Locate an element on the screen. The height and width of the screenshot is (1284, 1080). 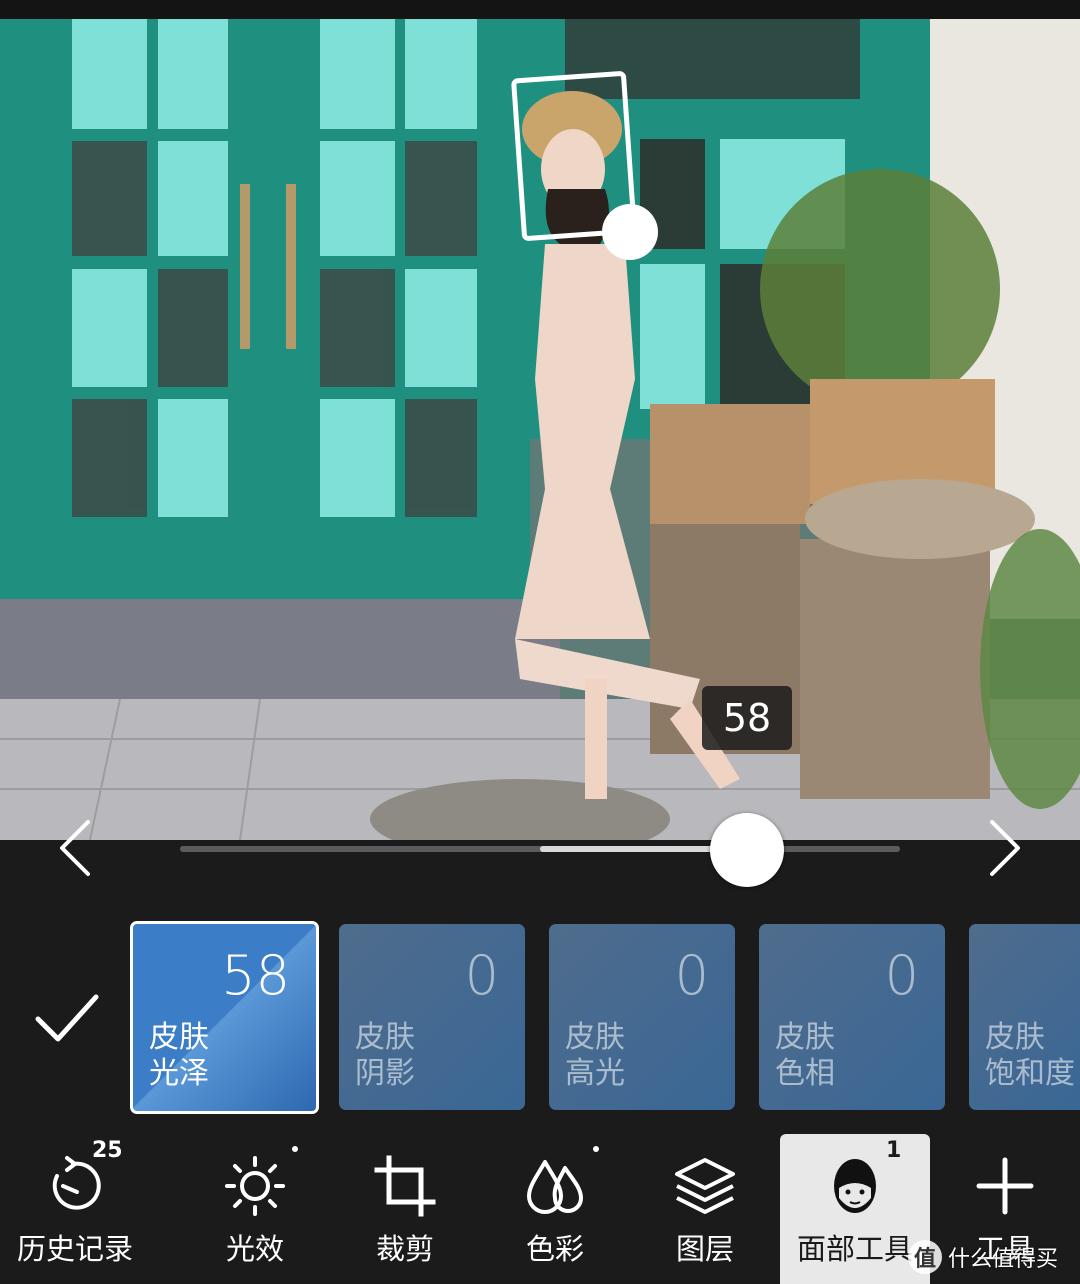
face-icon is located at coordinates (855, 1186).